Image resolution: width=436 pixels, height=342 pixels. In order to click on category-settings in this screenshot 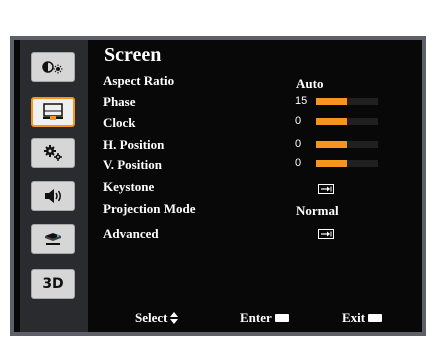, I will do `click(53, 153)`.